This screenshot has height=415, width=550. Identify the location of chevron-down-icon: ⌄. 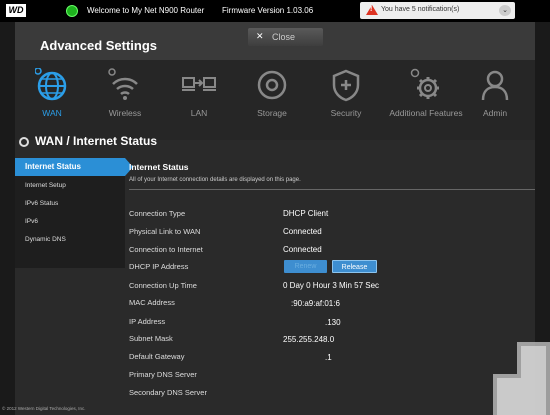
(505, 10).